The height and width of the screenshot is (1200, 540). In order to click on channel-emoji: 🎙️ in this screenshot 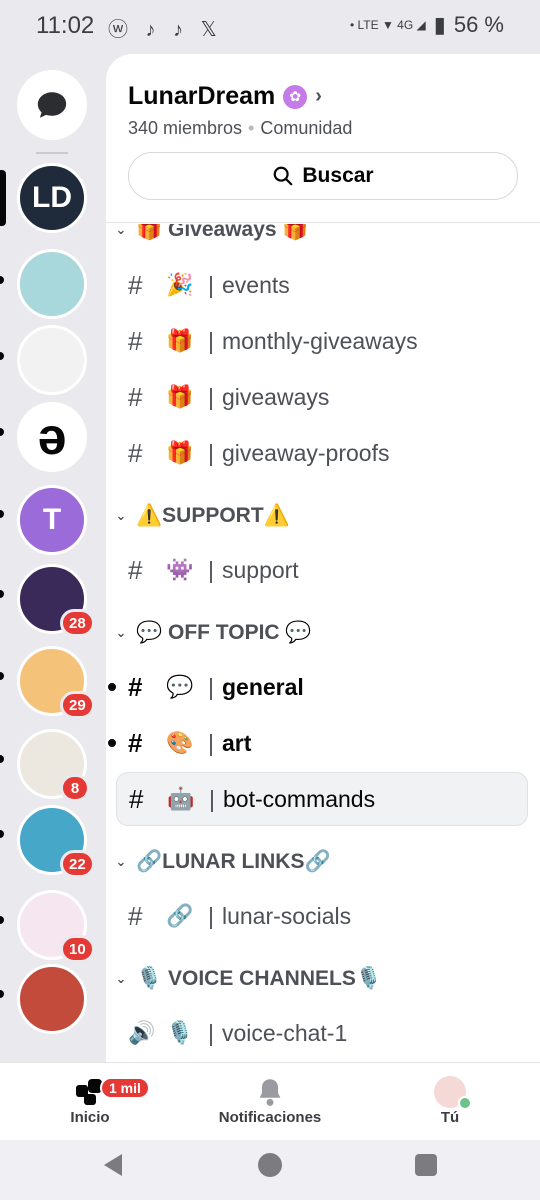, I will do `click(180, 1032)`.